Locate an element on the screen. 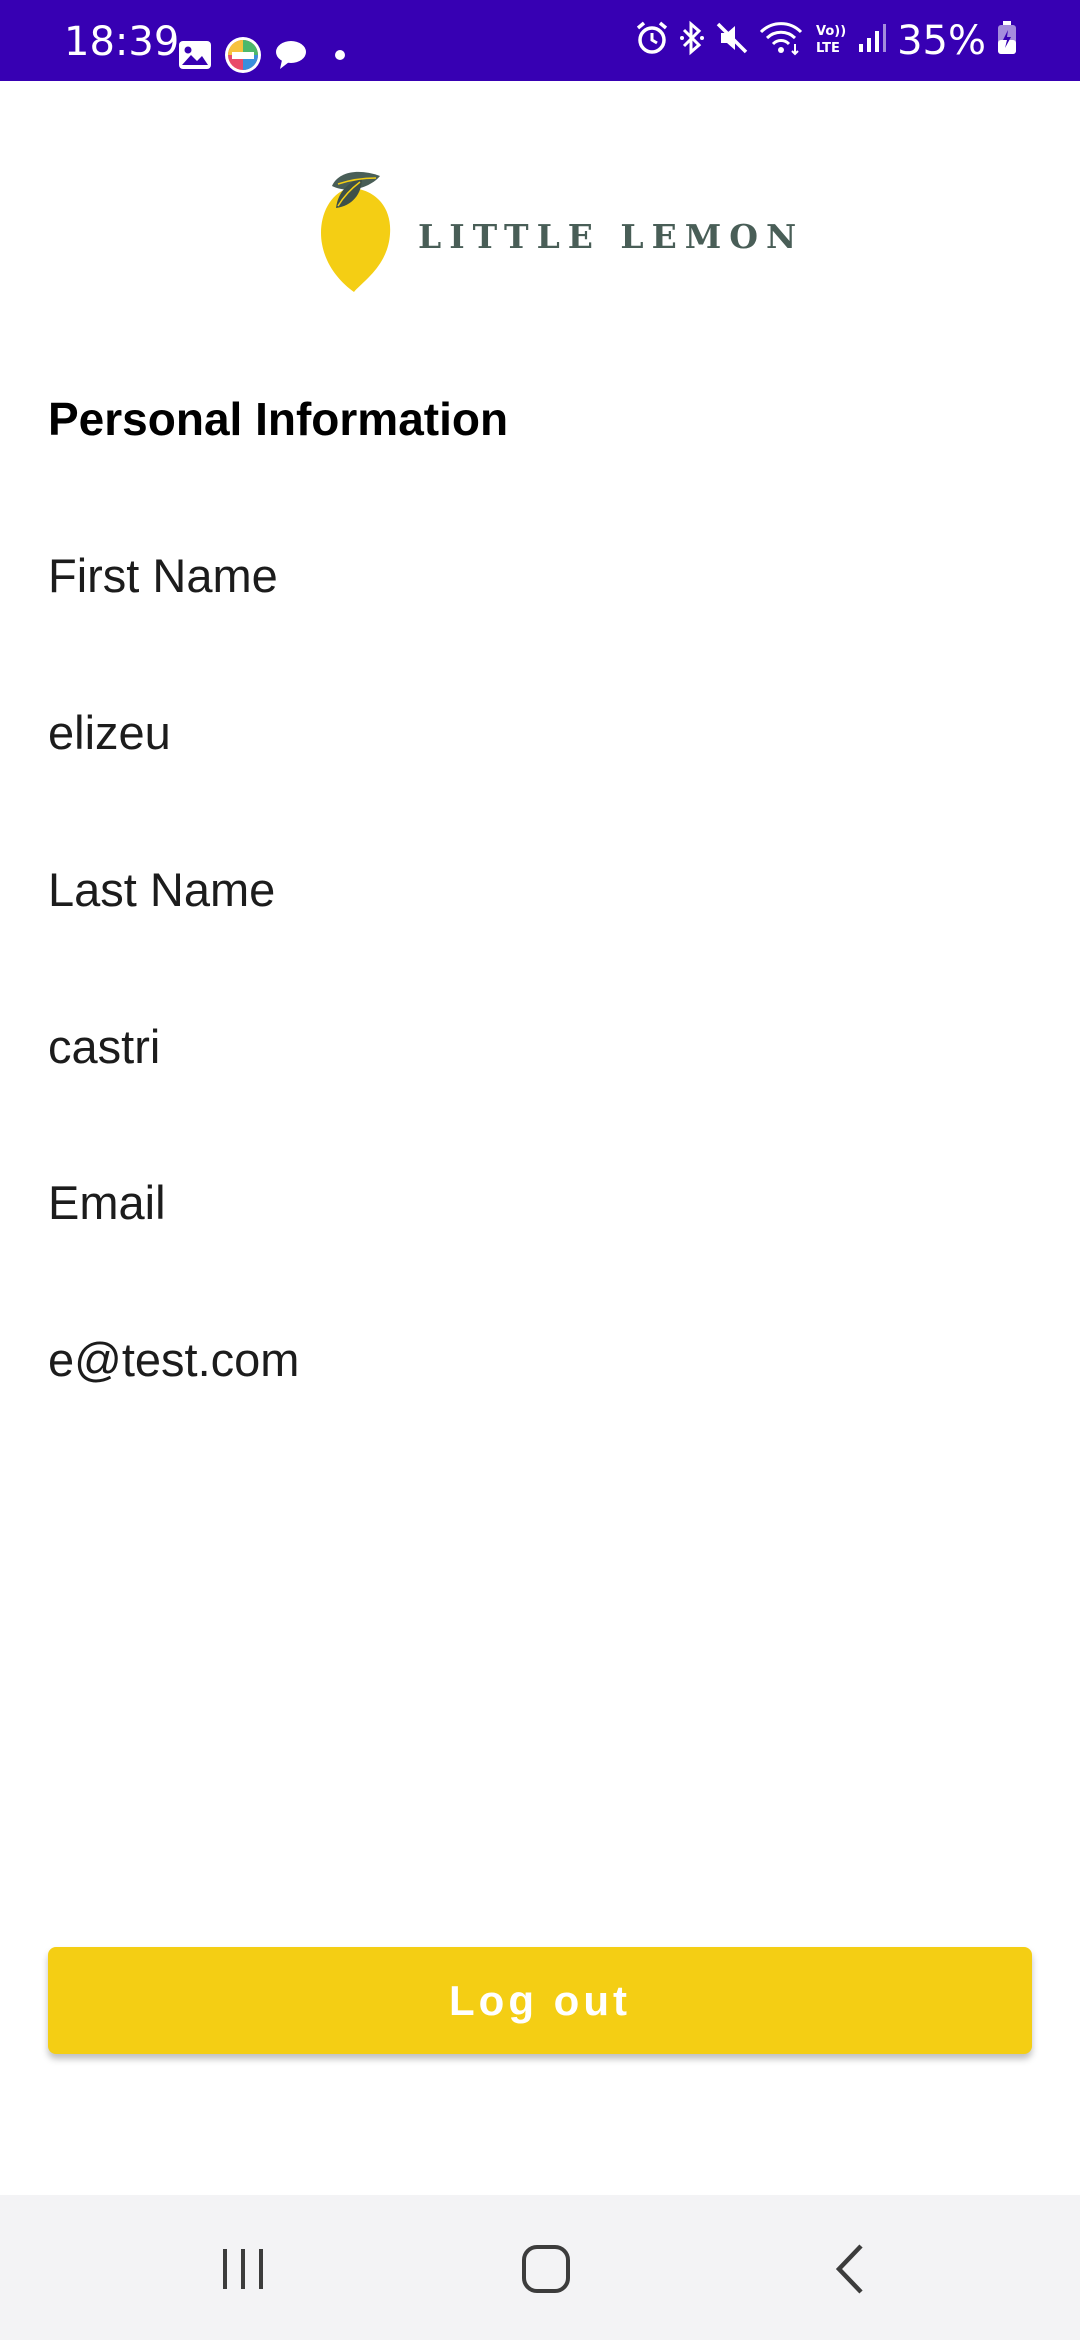 The height and width of the screenshot is (2340, 1080). back-icon is located at coordinates (850, 2271).